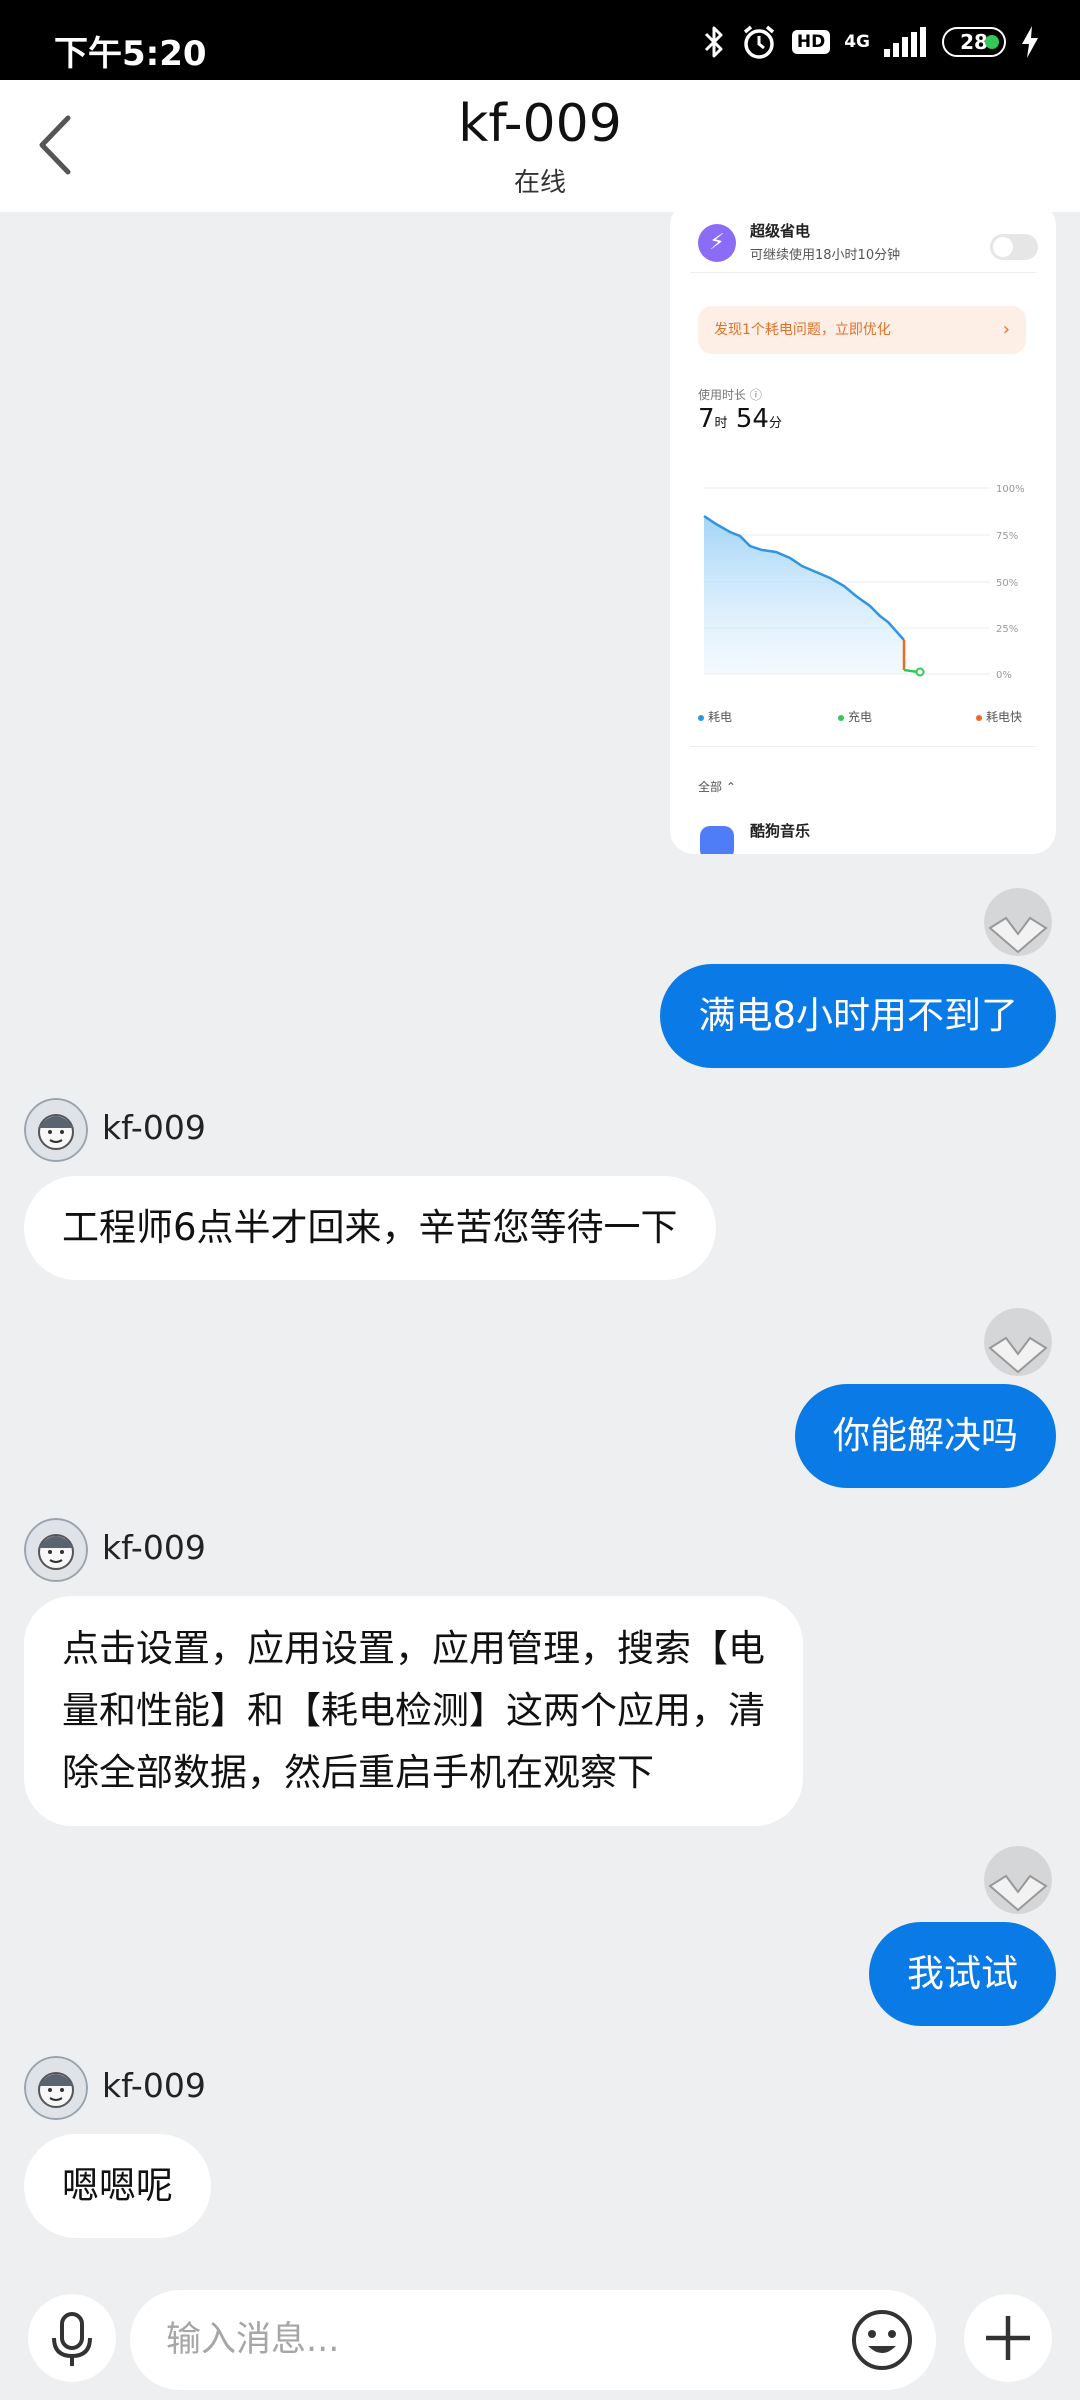 The width and height of the screenshot is (1080, 2400). I want to click on more-button, so click(1008, 2338).